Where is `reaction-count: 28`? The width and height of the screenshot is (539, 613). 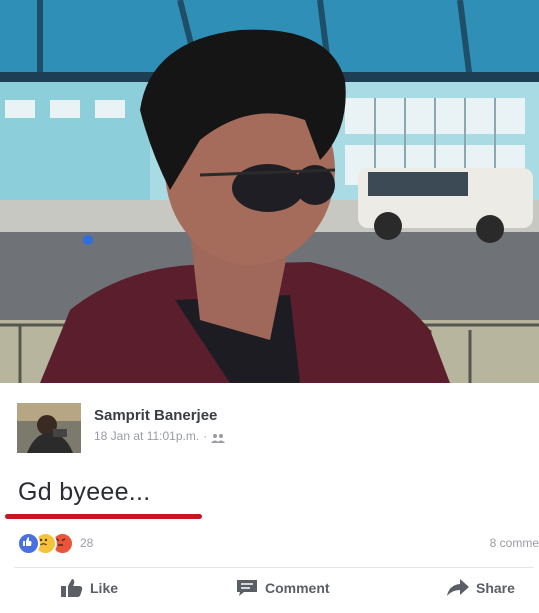 reaction-count: 28 is located at coordinates (87, 543).